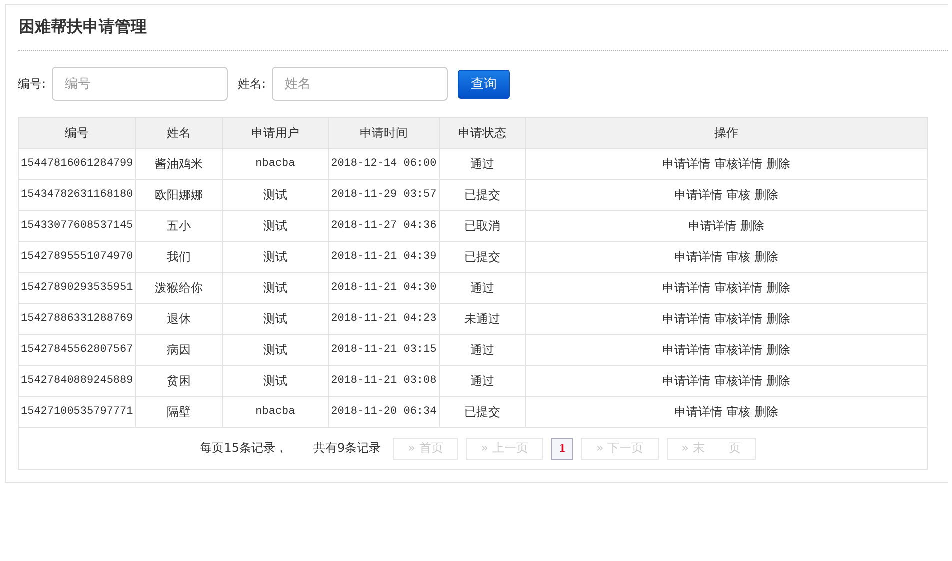 The height and width of the screenshot is (561, 952). What do you see at coordinates (384, 164) in the screenshot?
I see `table-cell: 2018-12-14 06:00` at bounding box center [384, 164].